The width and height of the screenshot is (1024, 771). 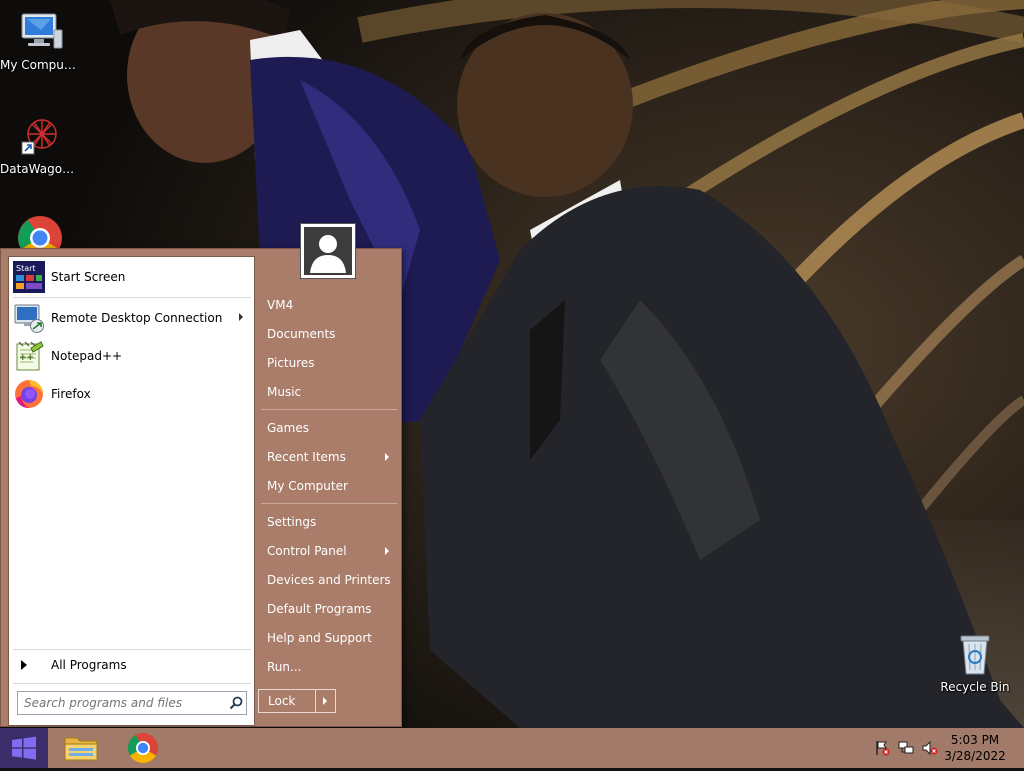 I want to click on places-item-recent-items: Recent Items, so click(x=329, y=457).